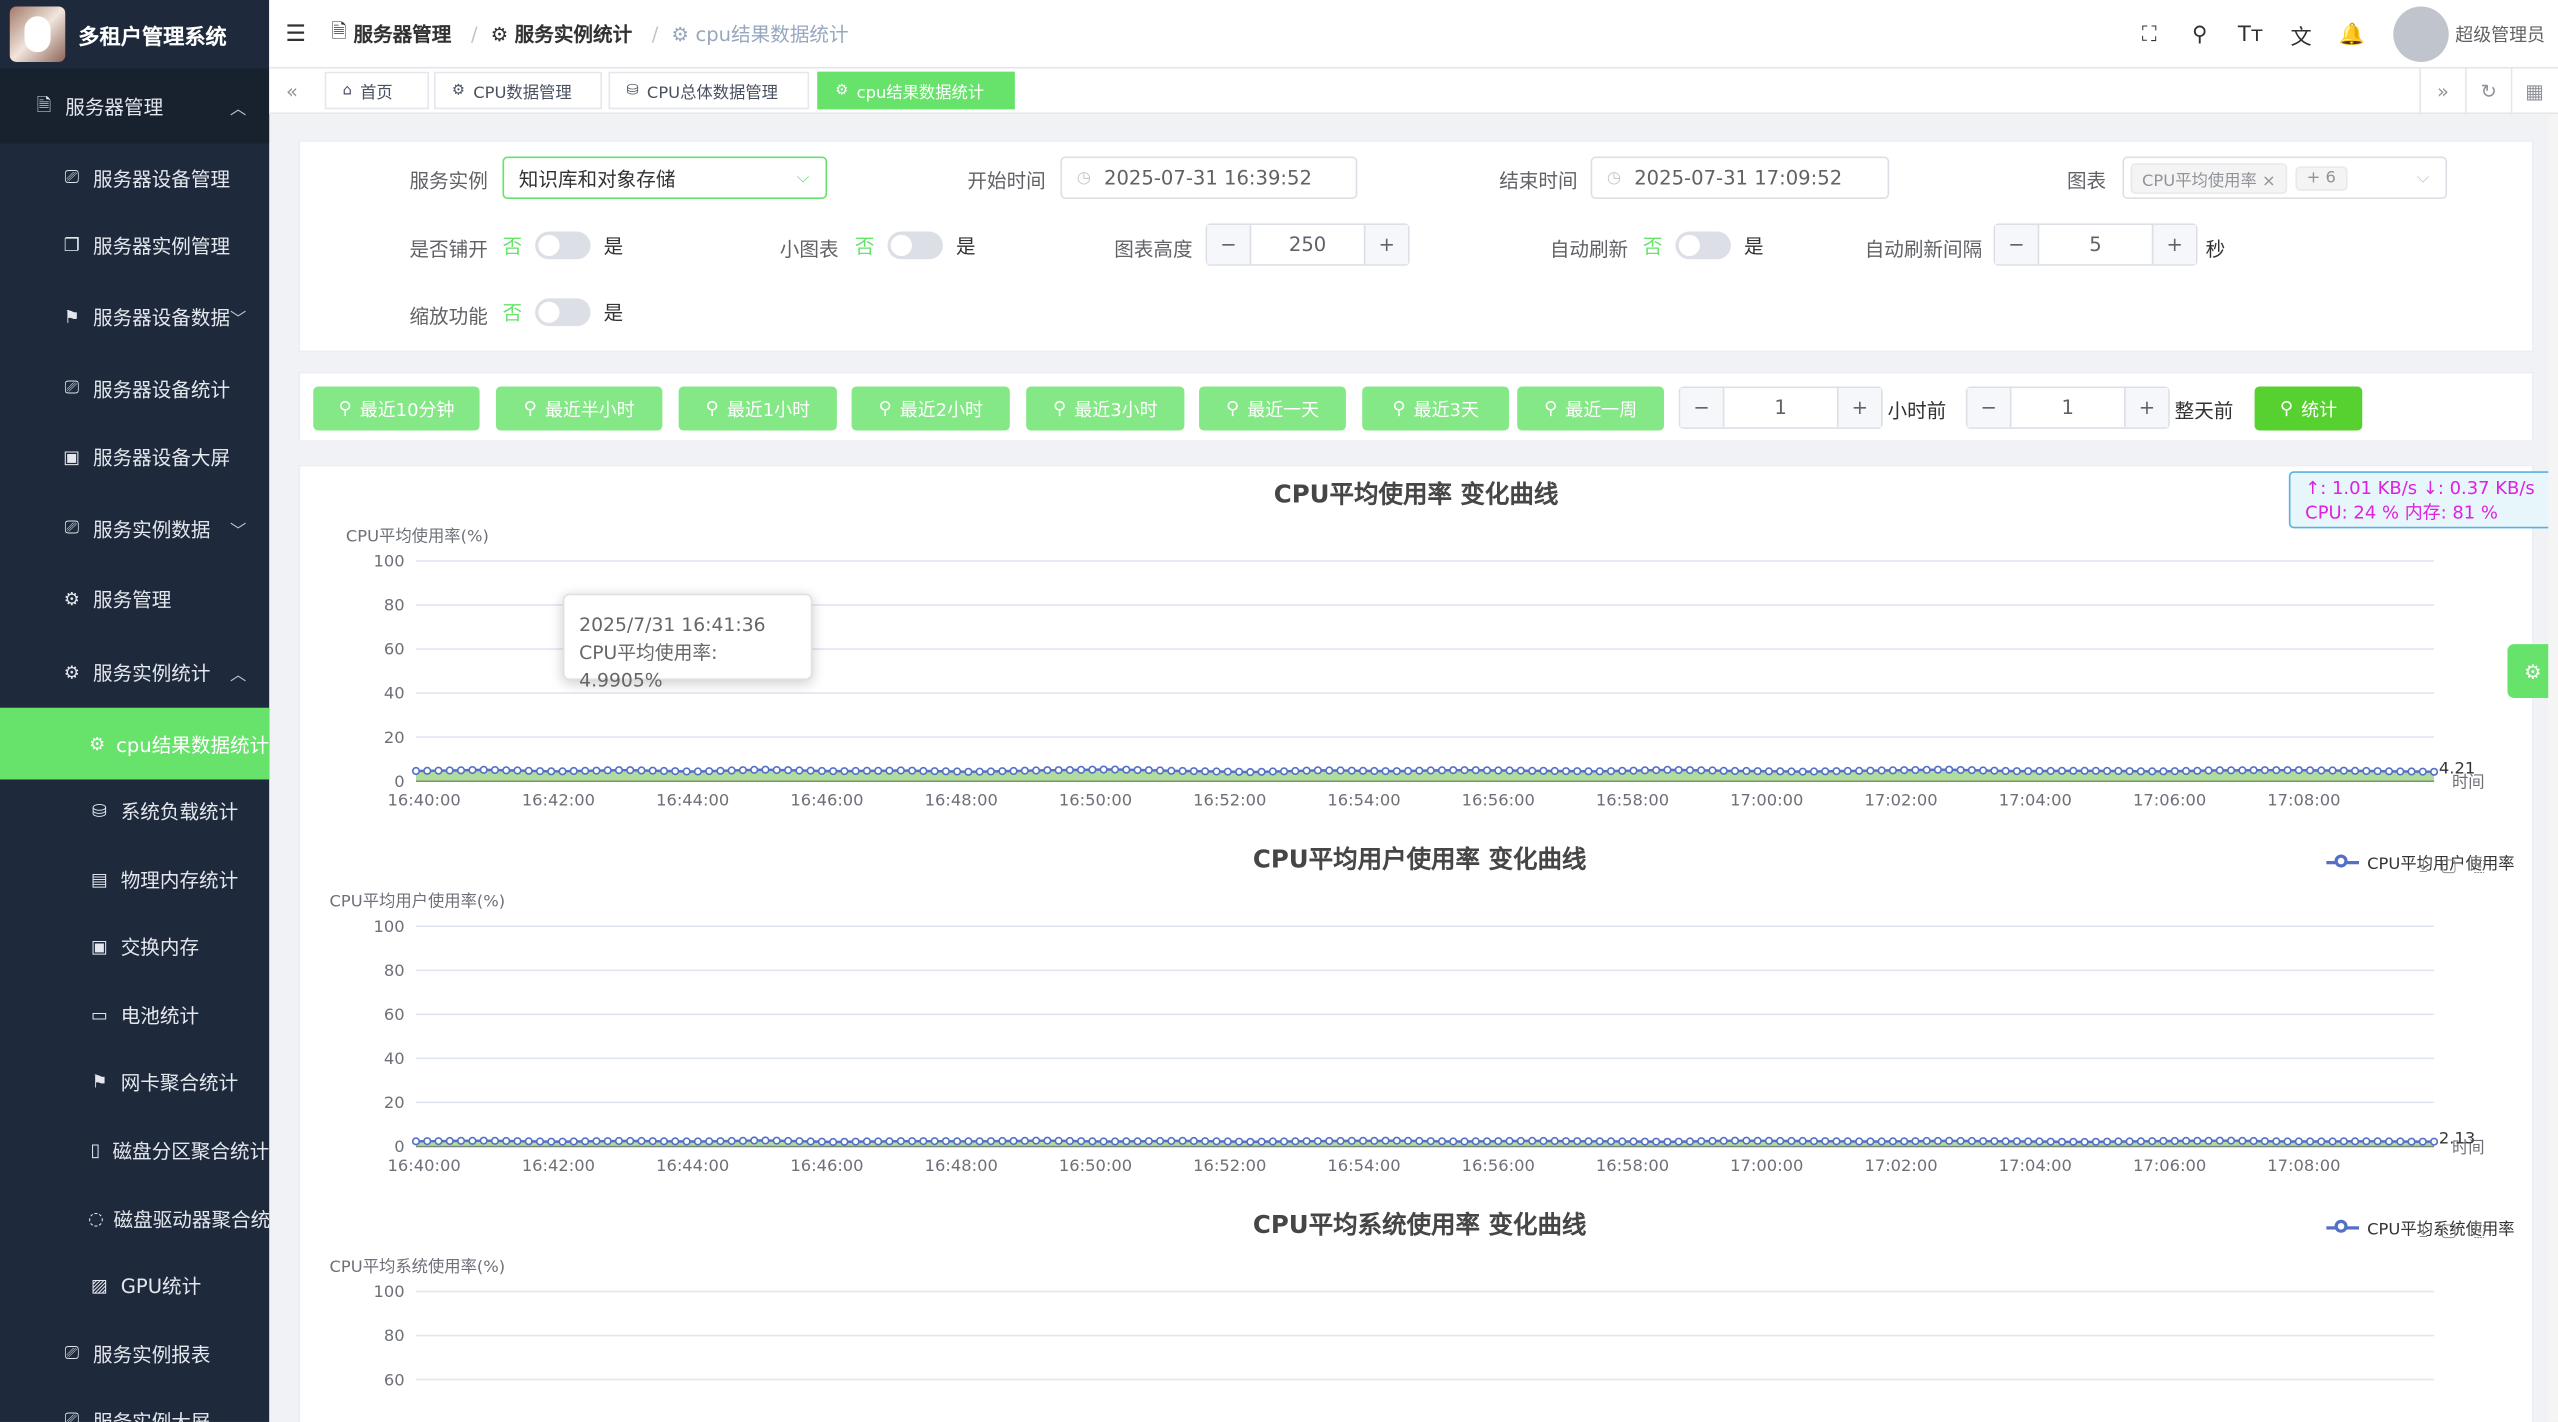 The width and height of the screenshot is (2558, 1422). I want to click on chart-height-value: 250, so click(1307, 244).